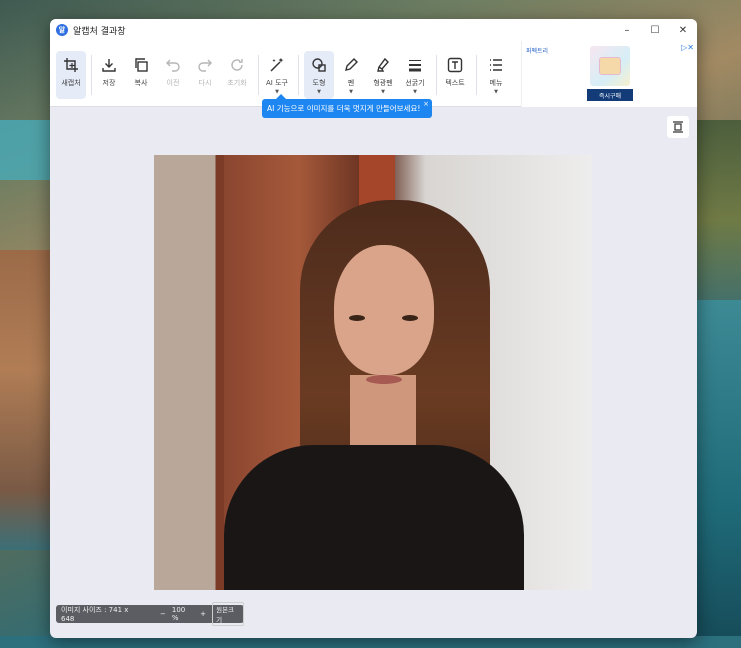  I want to click on menu-label: 메뉴, so click(496, 83).